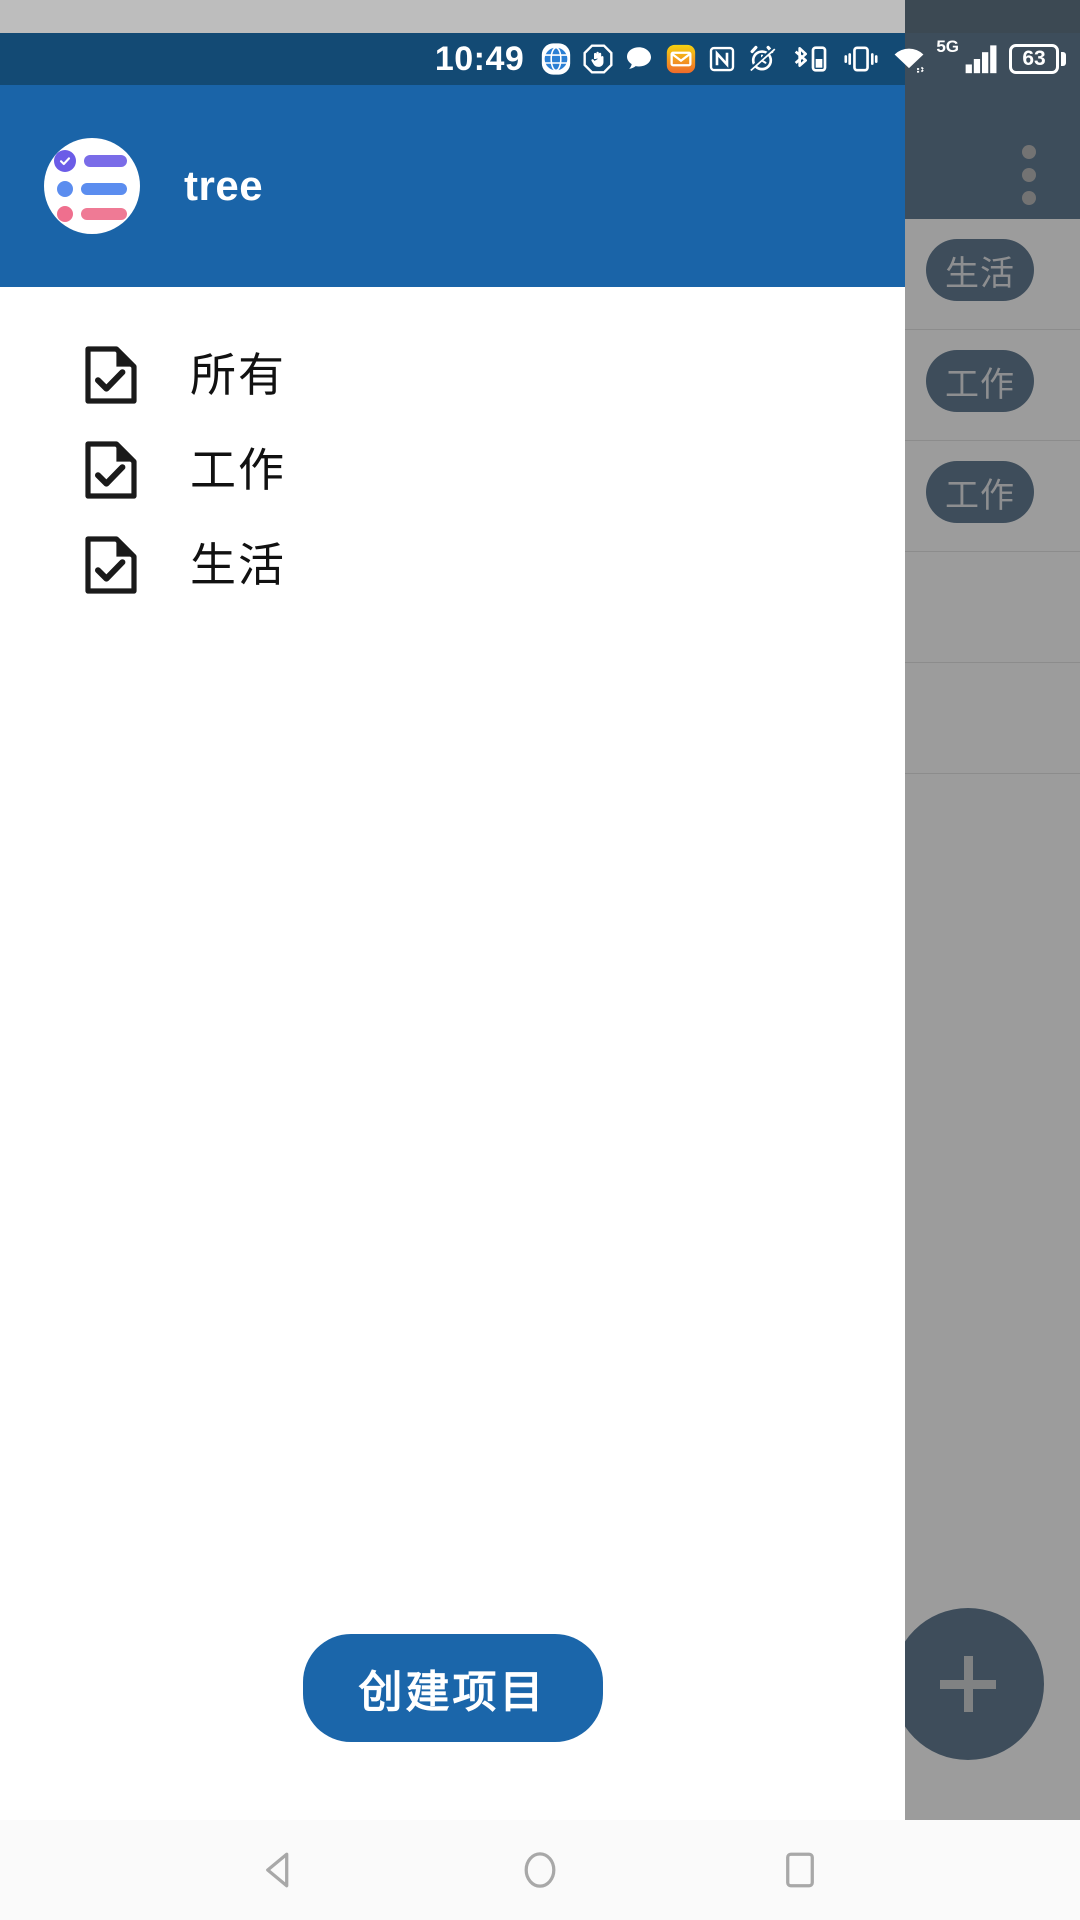 The width and height of the screenshot is (1080, 1920). What do you see at coordinates (65, 161) in the screenshot?
I see `check-circle-icon` at bounding box center [65, 161].